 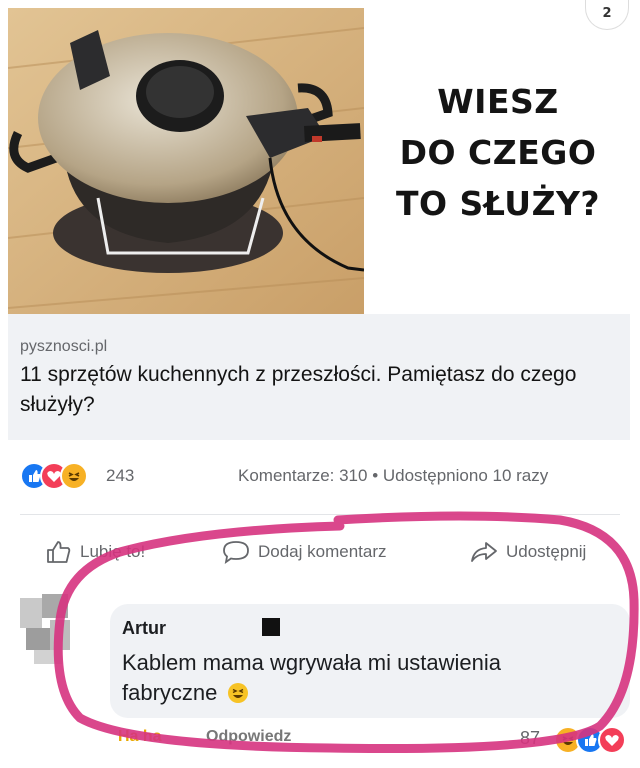 I want to click on avatar, so click(x=46, y=629).